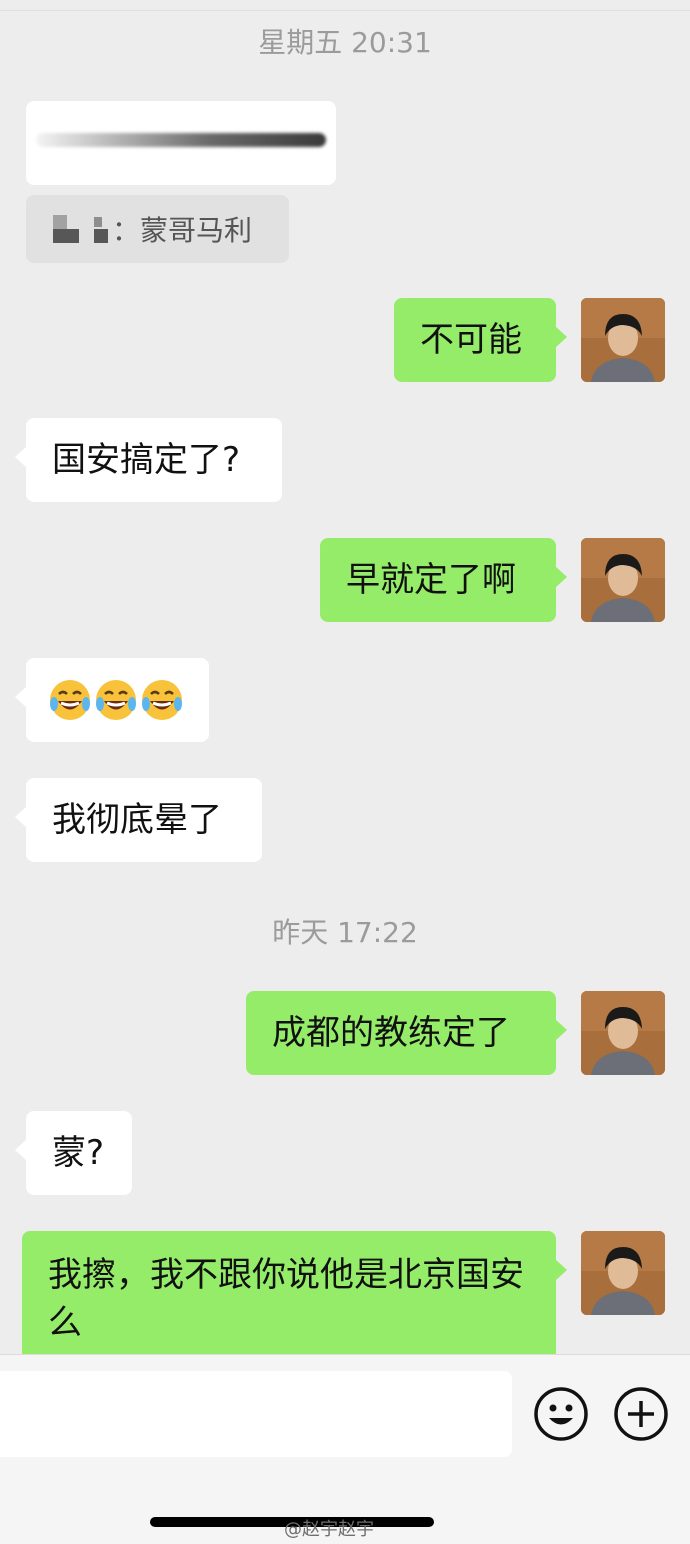 The width and height of the screenshot is (690, 1544). Describe the element at coordinates (182, 230) in the screenshot. I see `quoted-text: ：蒙哥马利` at that location.